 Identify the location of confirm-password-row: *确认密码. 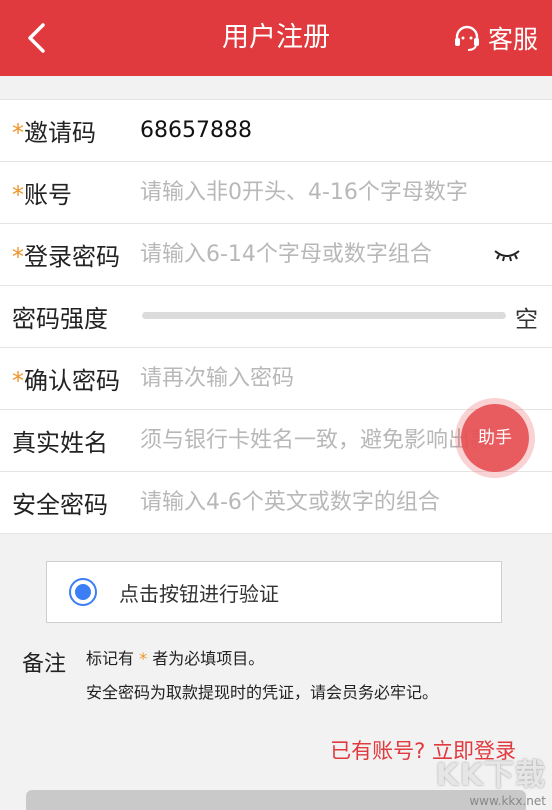
(276, 379).